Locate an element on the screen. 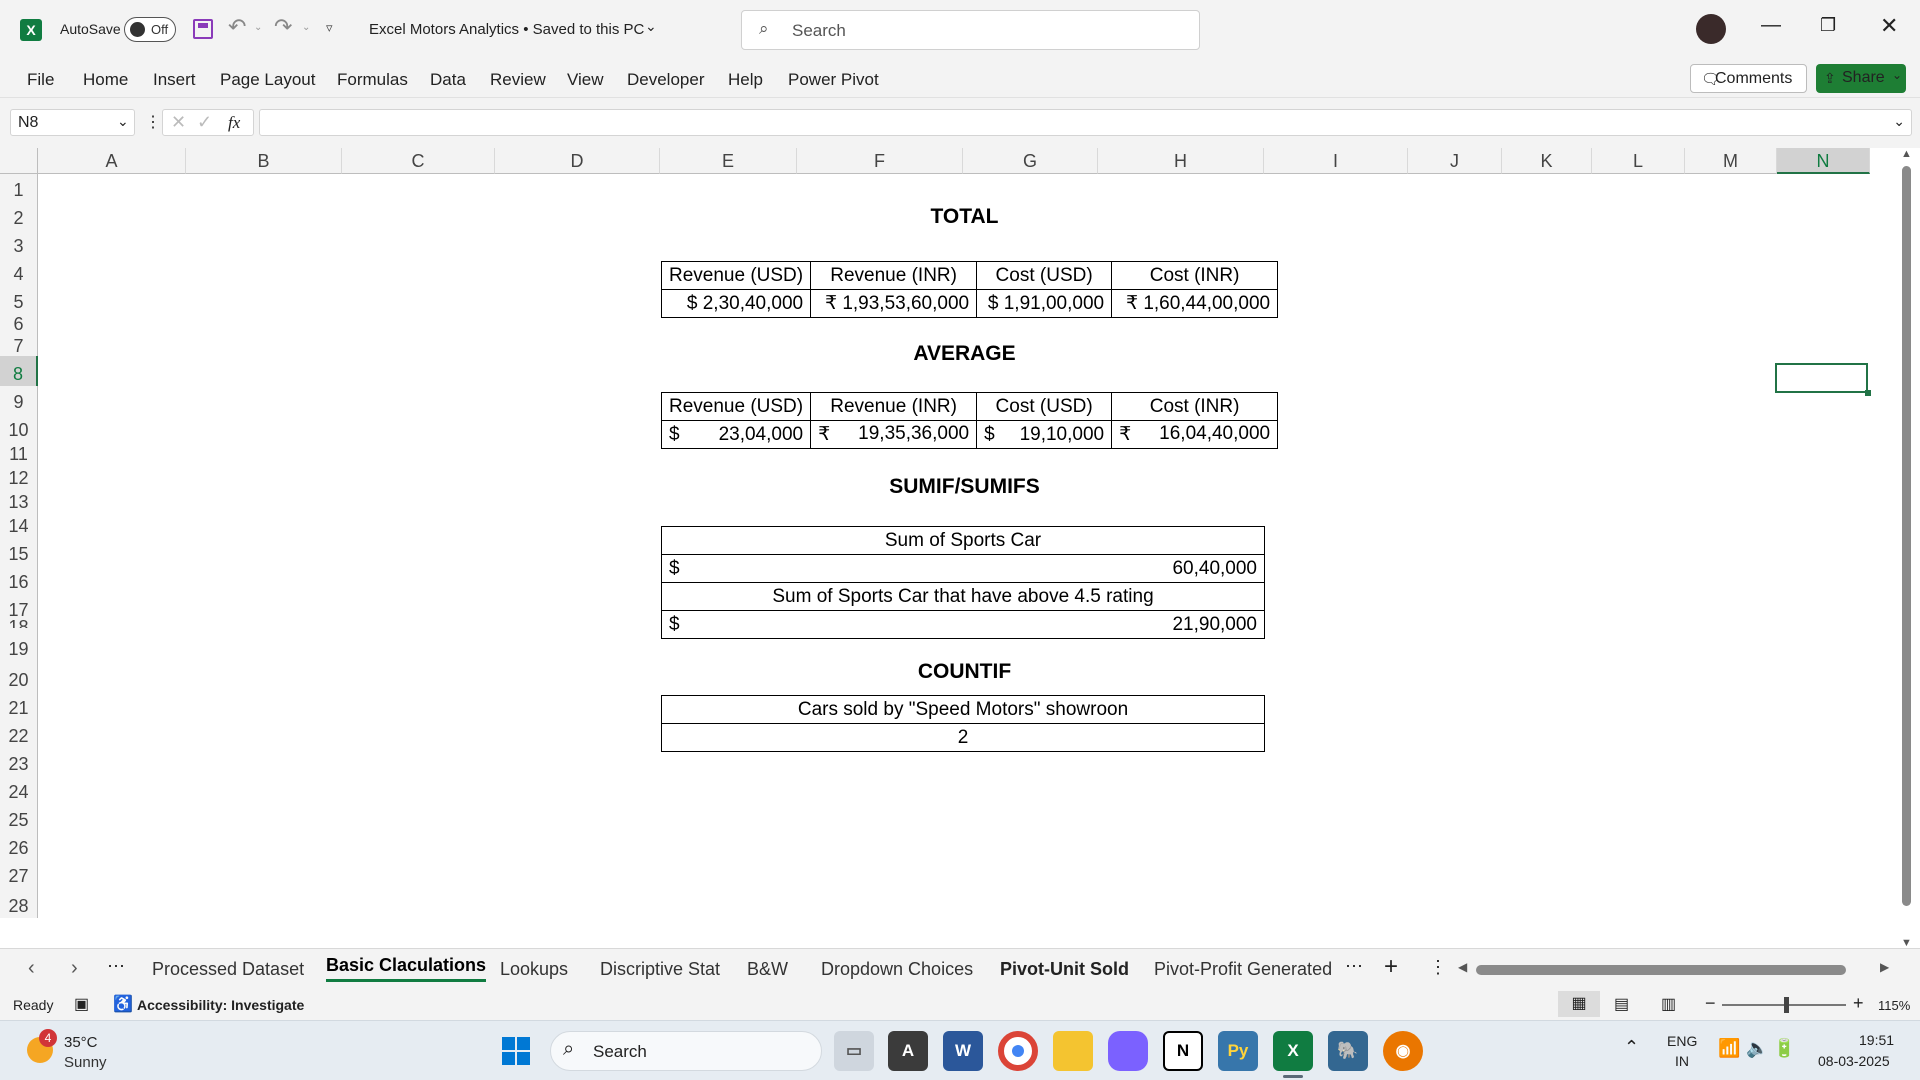  clock-time: 19:51 is located at coordinates (1876, 1040).